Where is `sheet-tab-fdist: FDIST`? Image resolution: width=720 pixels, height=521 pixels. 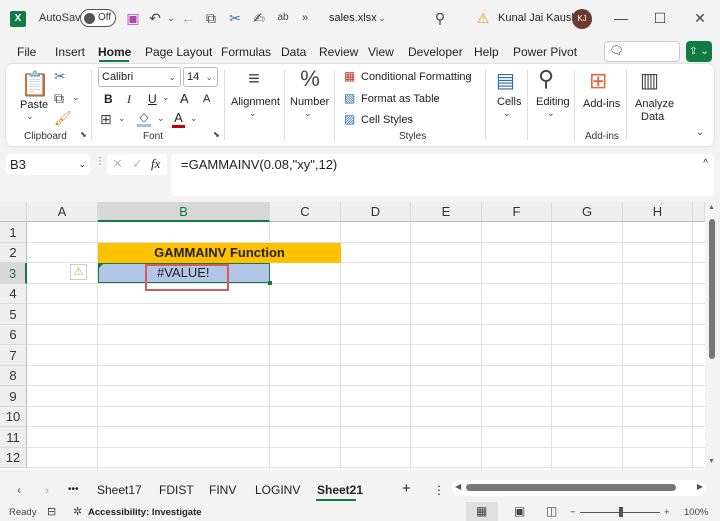
sheet-tab-fdist: FDIST is located at coordinates (176, 490).